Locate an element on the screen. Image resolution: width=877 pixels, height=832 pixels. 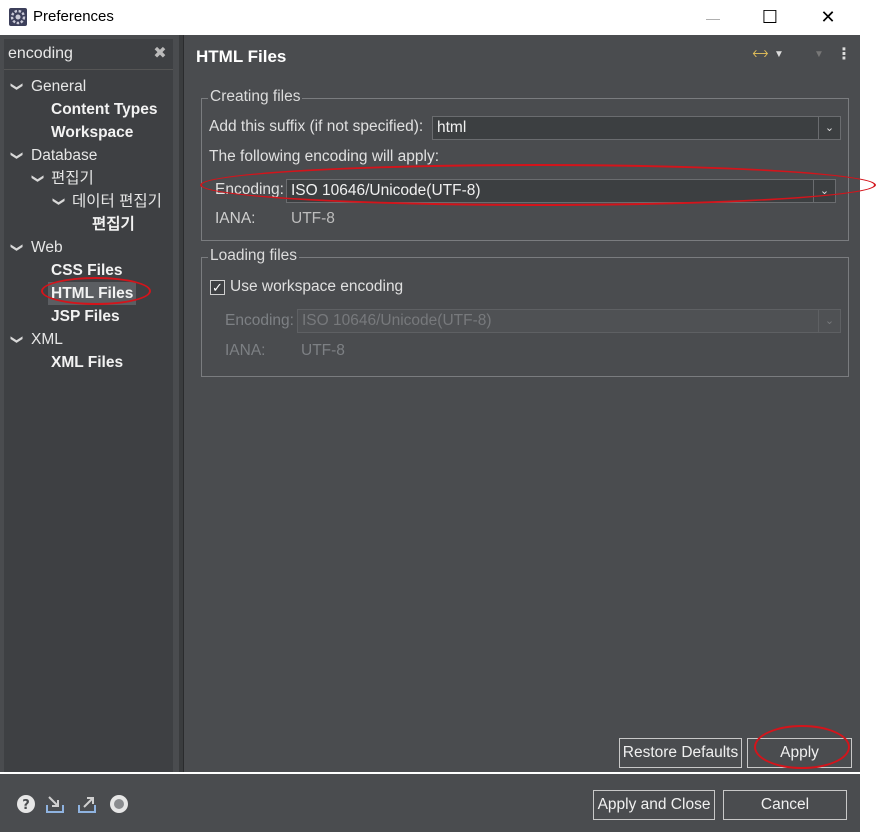
button-label: Cancel is located at coordinates (785, 804).